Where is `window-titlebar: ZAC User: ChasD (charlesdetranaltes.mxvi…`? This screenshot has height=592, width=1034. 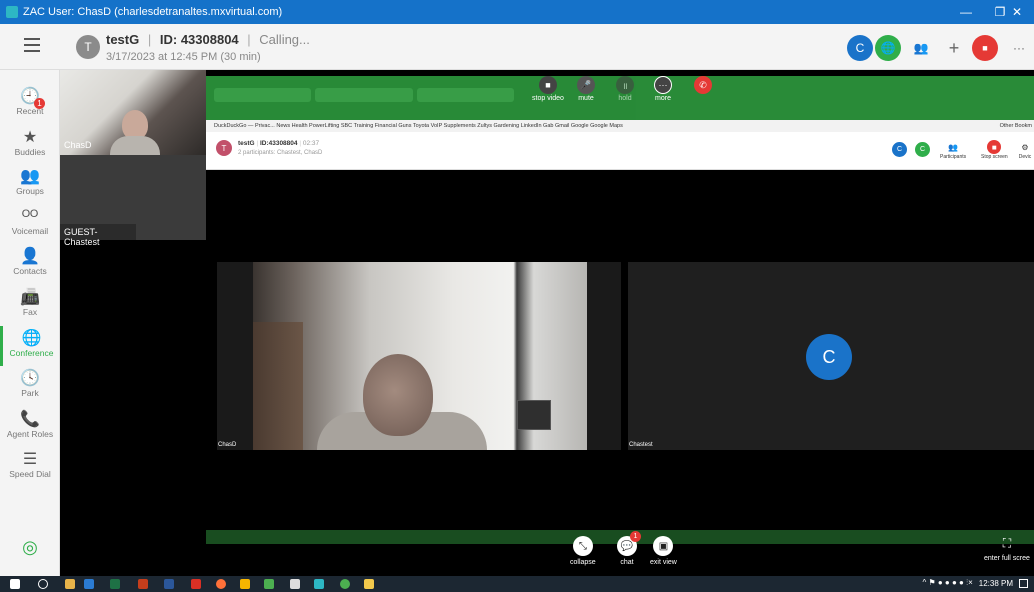
window-titlebar: ZAC User: ChasD (charlesdetranaltes.mxvi… is located at coordinates (517, 12).